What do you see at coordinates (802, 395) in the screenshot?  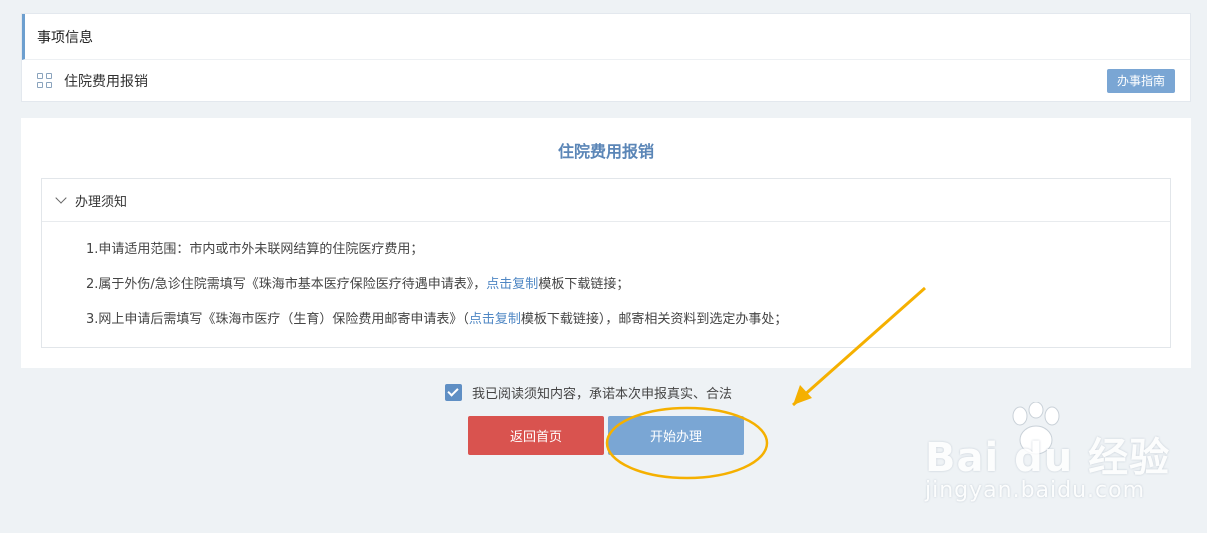 I see `arrow-head` at bounding box center [802, 395].